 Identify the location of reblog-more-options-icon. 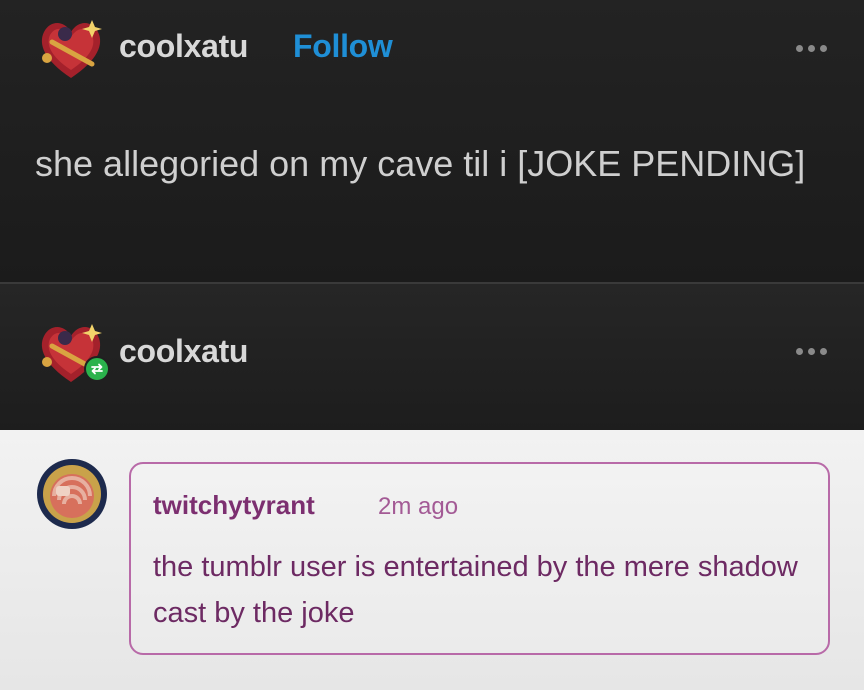
(812, 351).